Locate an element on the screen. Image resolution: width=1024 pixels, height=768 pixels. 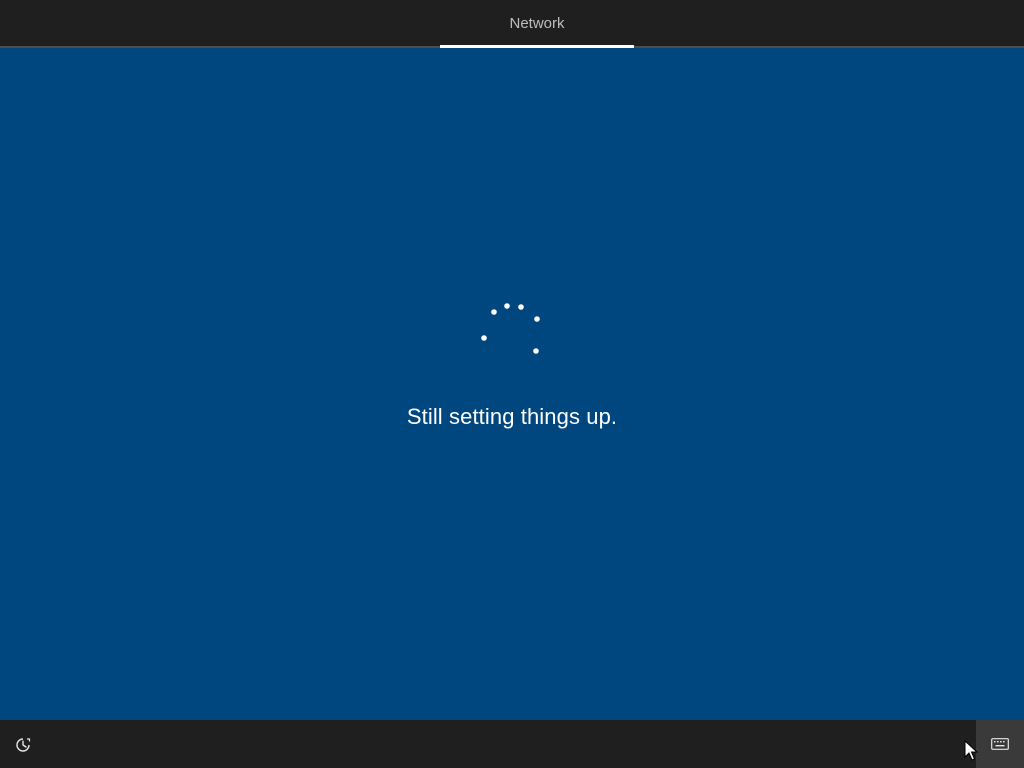
top-bar: Network is located at coordinates (512, 24).